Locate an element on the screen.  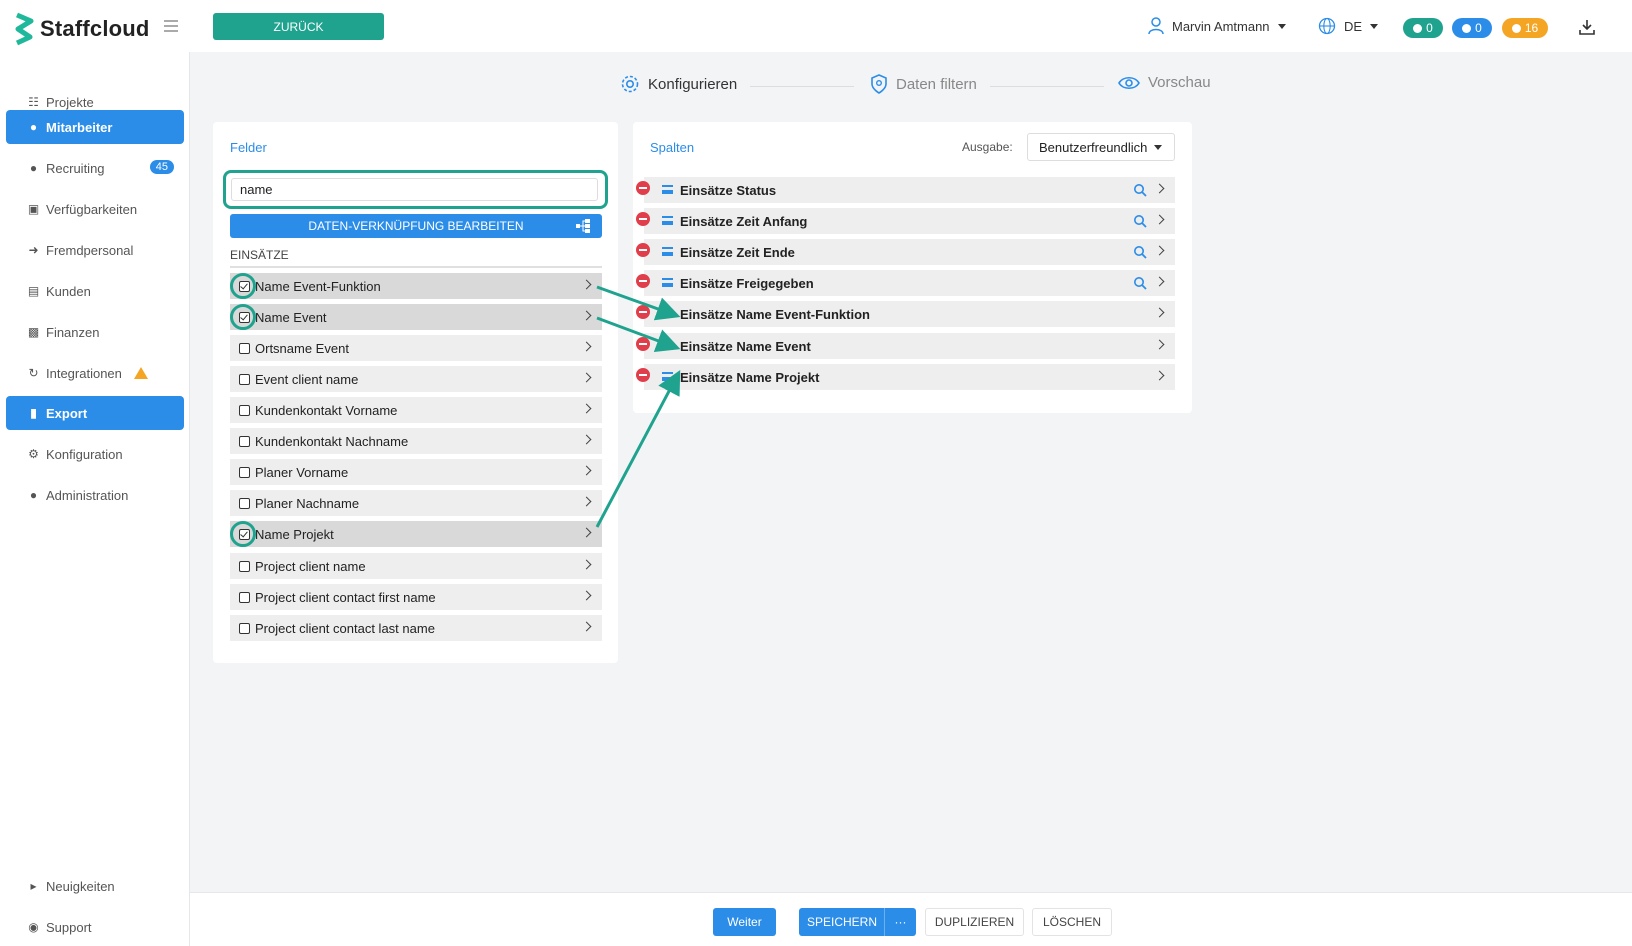
step-konfigurieren: Konfigurieren is located at coordinates (678, 84).